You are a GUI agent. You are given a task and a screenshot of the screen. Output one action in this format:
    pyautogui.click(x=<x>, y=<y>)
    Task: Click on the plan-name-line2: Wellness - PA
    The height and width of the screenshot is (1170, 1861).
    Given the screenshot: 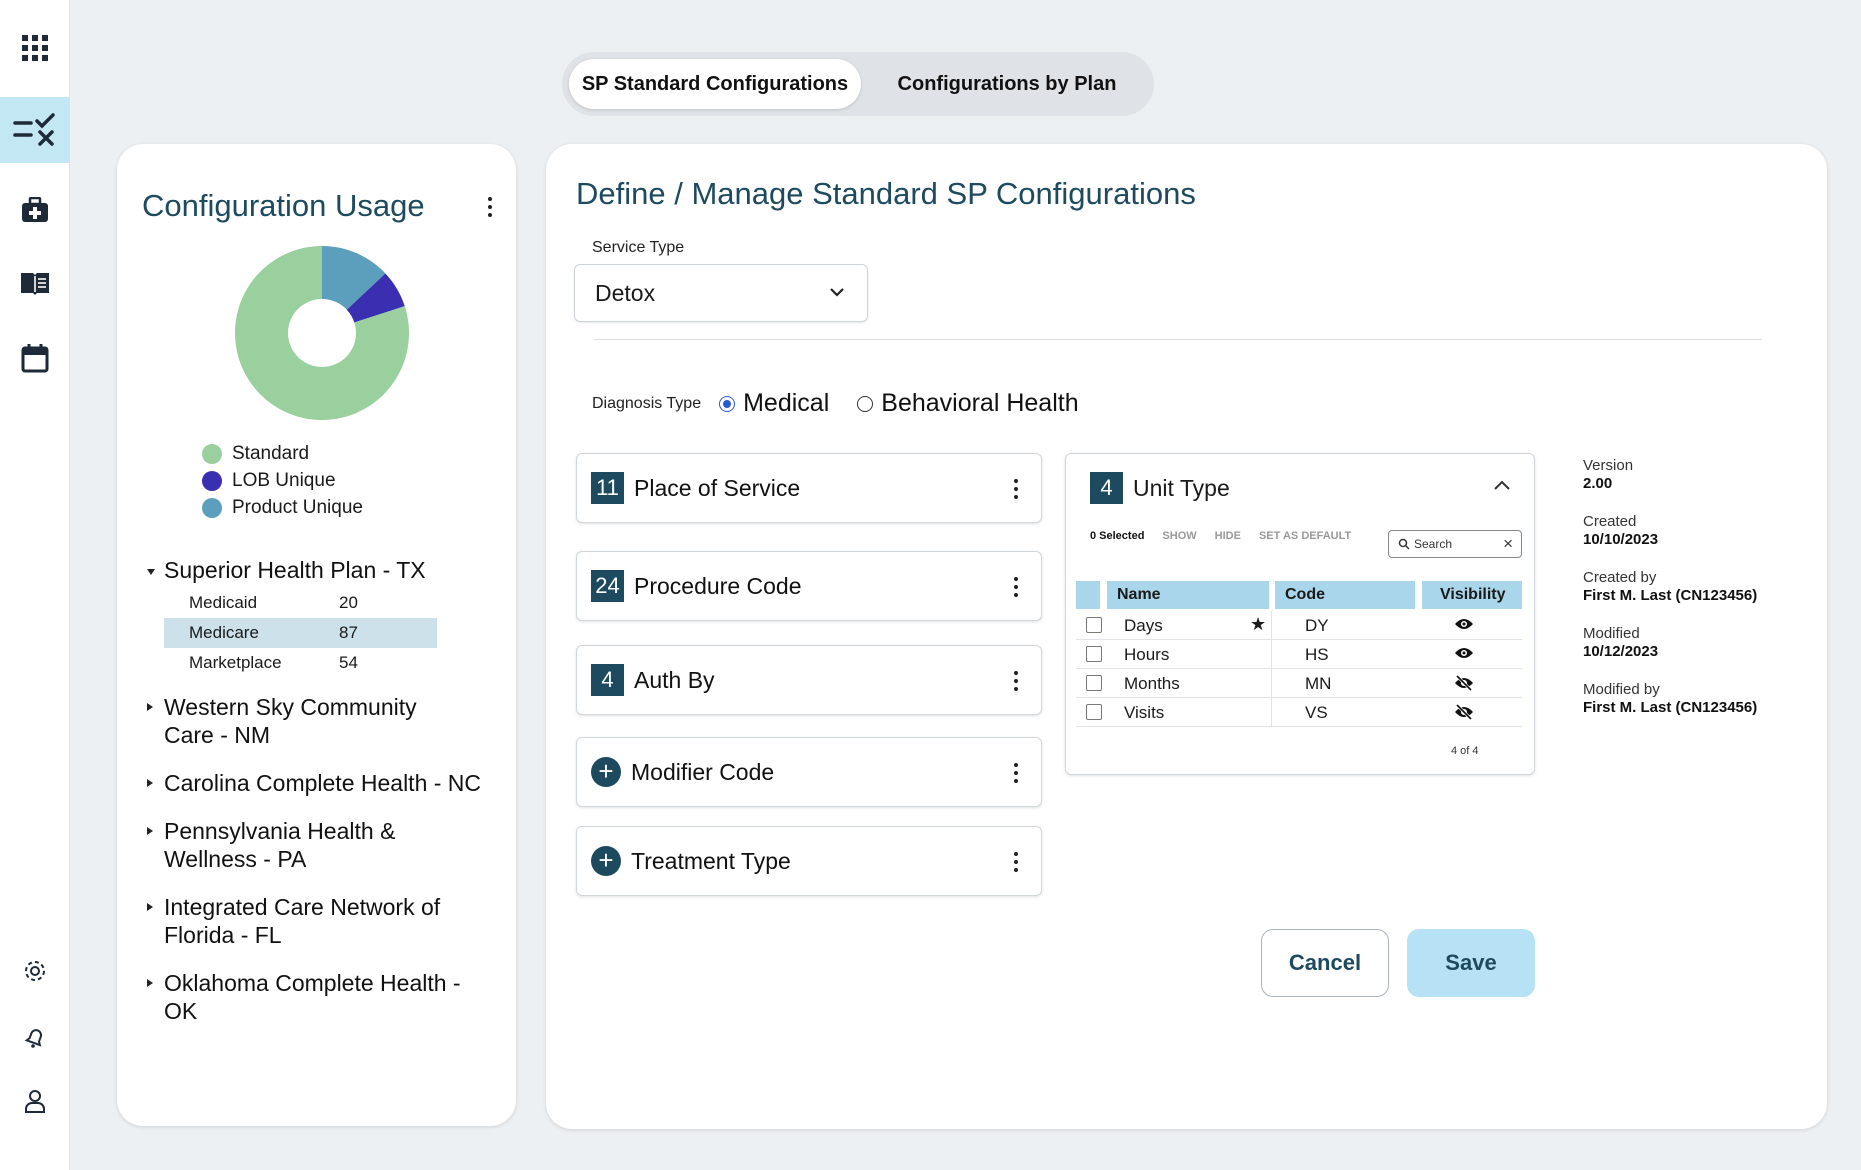 What is the action you would take?
    pyautogui.click(x=235, y=859)
    